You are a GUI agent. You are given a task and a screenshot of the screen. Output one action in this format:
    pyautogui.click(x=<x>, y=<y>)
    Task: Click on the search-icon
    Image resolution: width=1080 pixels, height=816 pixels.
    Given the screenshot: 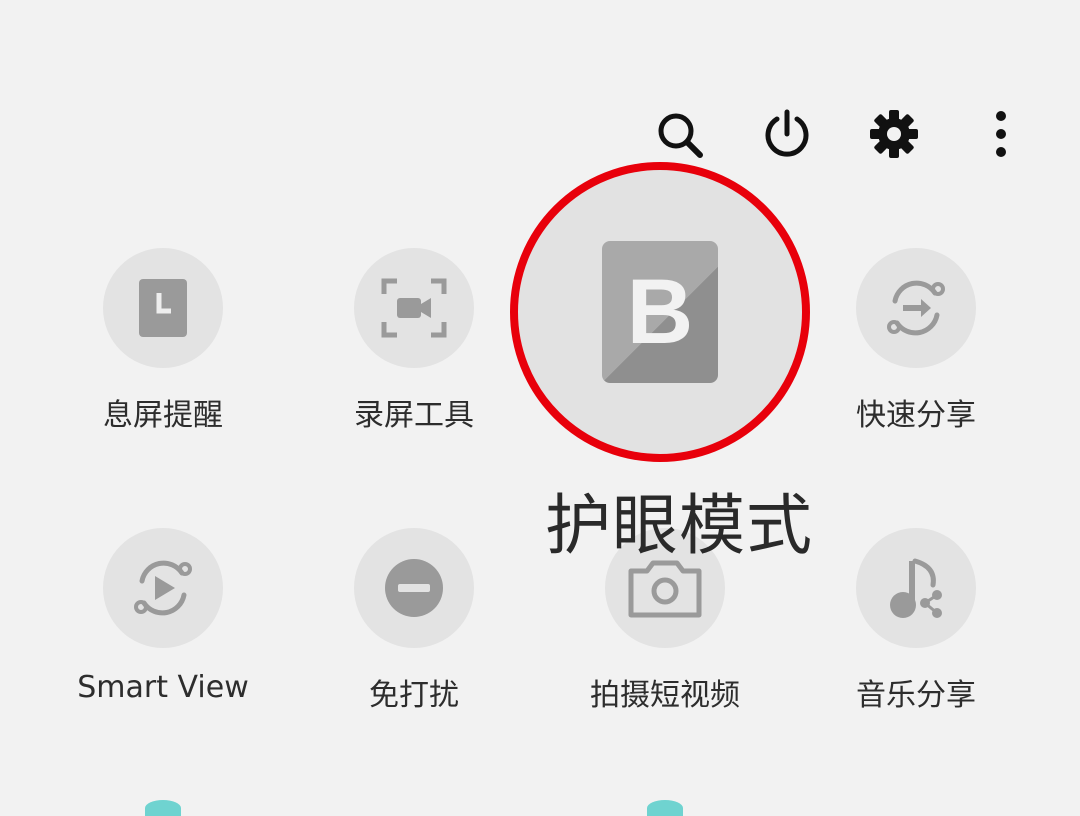 What is the action you would take?
    pyautogui.click(x=679, y=134)
    